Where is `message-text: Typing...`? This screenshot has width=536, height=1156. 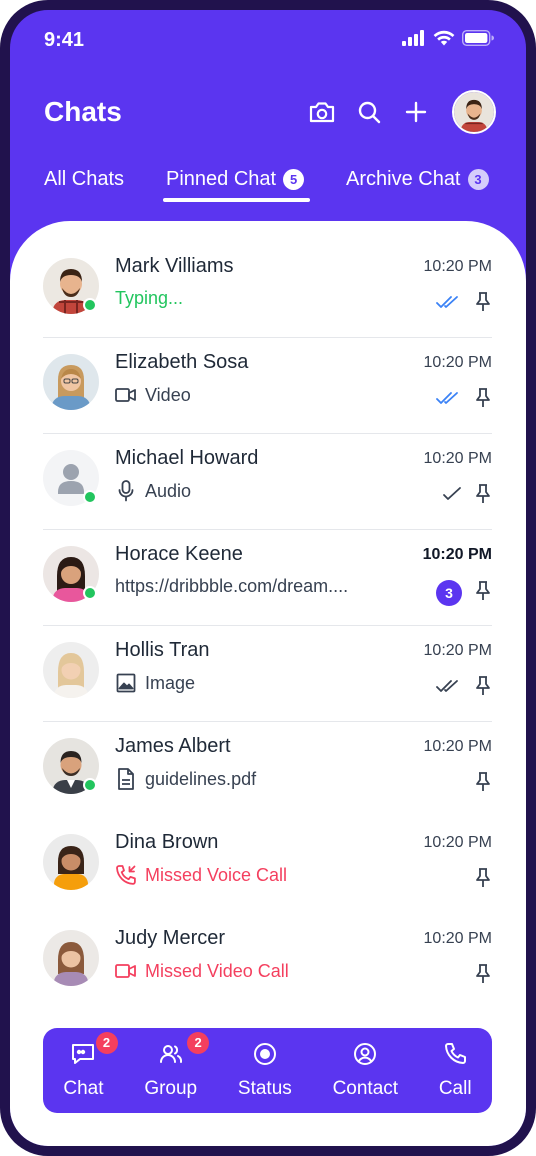 message-text: Typing... is located at coordinates (149, 298).